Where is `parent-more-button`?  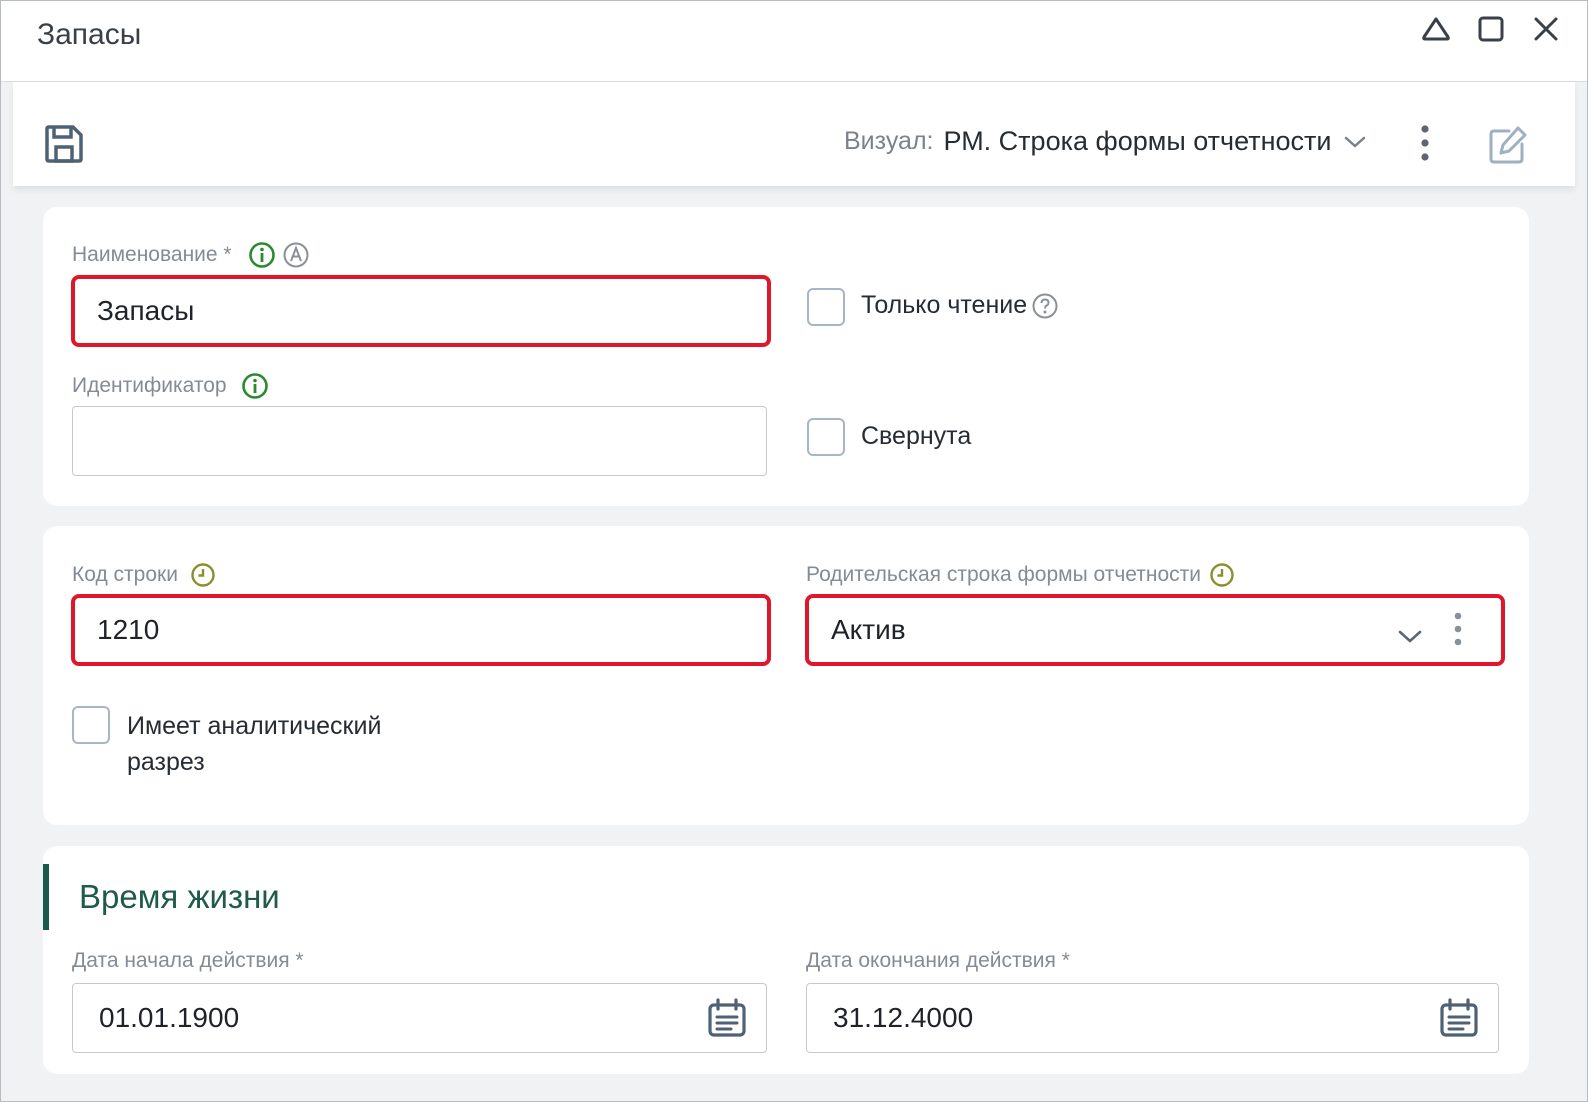
parent-more-button is located at coordinates (1458, 633).